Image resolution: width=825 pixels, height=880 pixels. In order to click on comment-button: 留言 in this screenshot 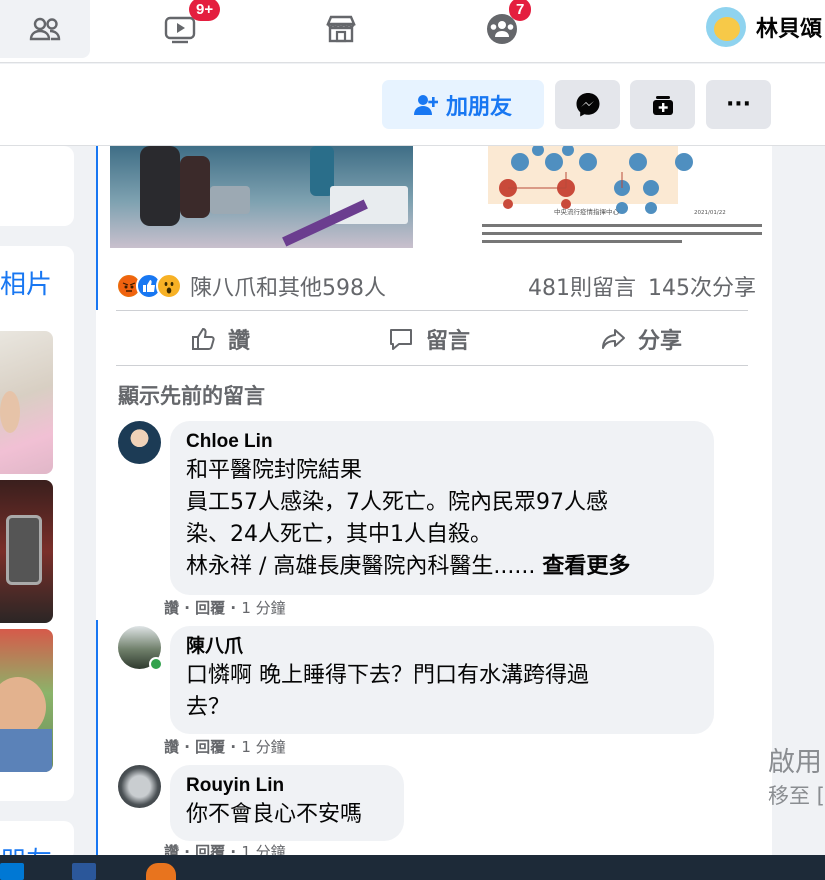, I will do `click(429, 339)`.